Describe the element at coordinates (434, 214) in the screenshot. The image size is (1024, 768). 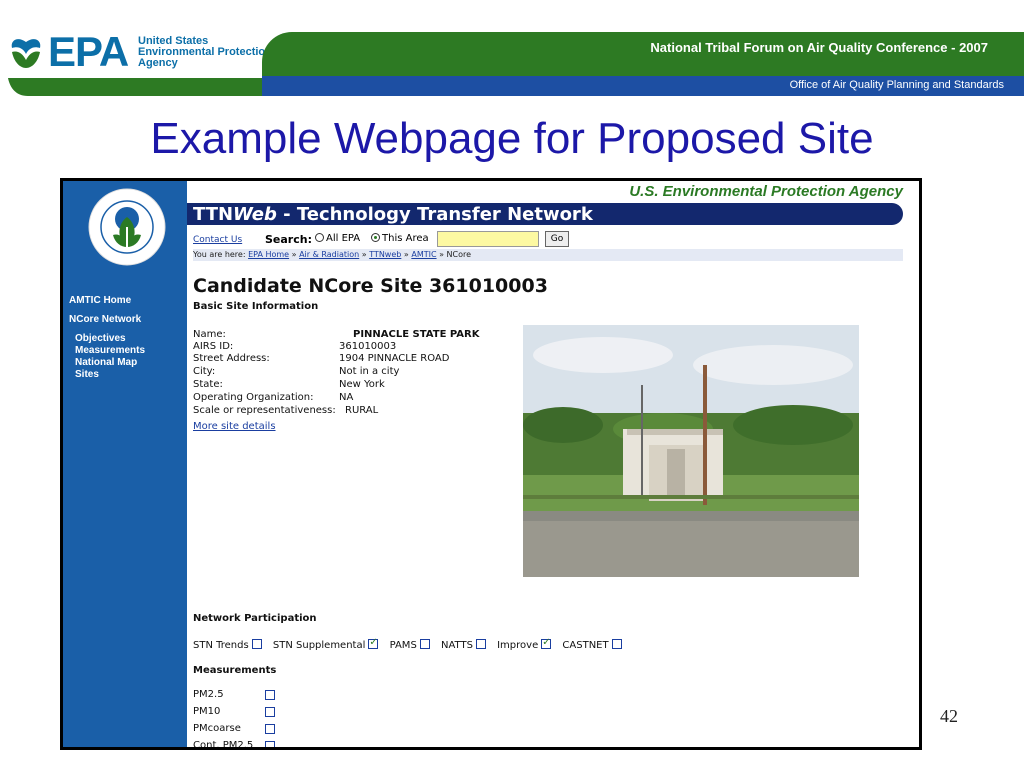
I see `ttn-suffix: - Technology Transfer Network` at that location.